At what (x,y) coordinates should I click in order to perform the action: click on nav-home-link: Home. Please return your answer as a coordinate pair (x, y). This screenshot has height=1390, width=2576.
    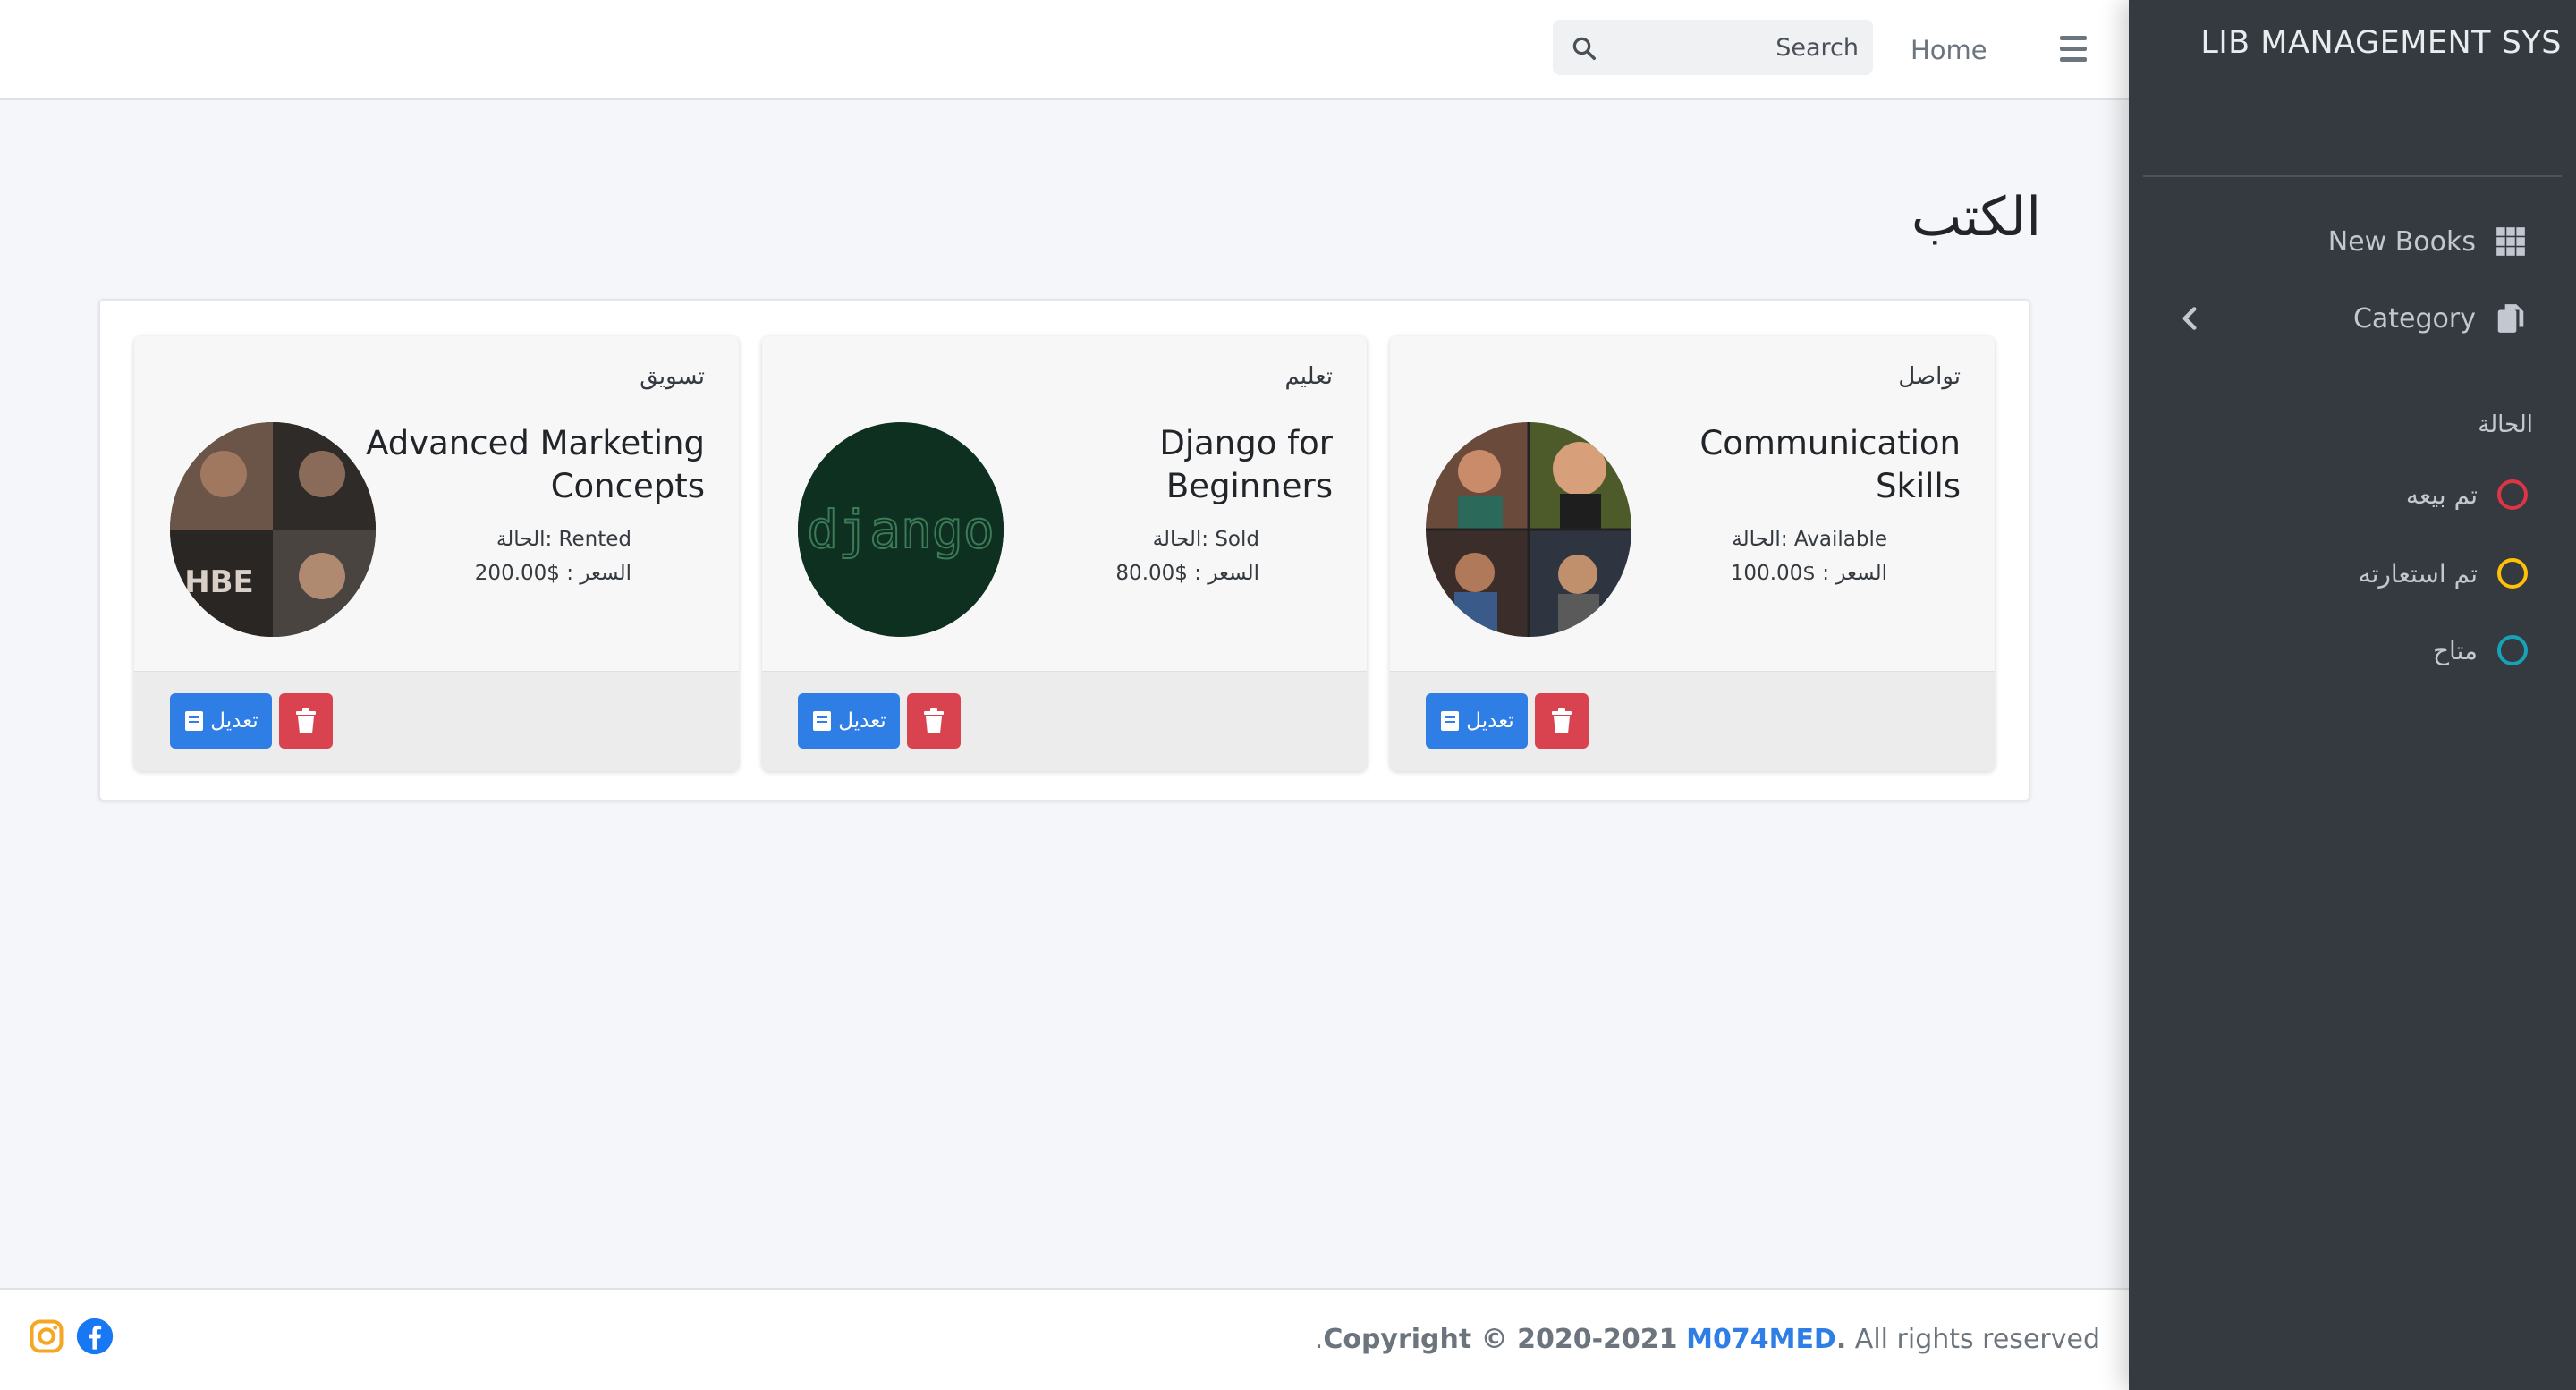
    Looking at the image, I should click on (1949, 50).